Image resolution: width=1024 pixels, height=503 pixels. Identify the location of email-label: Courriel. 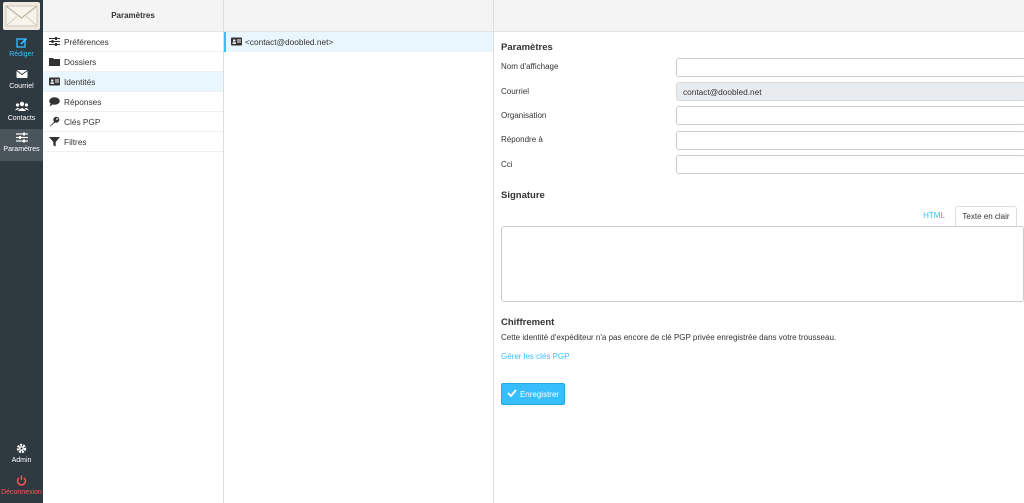
(515, 91).